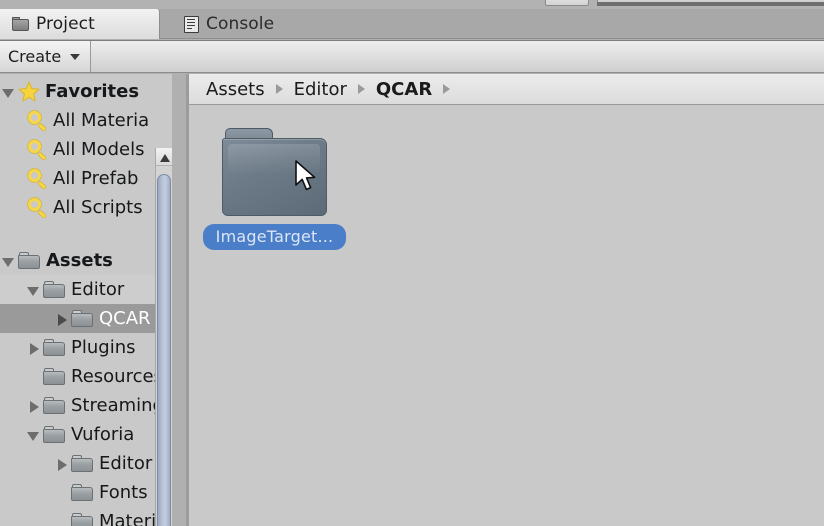  I want to click on tree-item-vuforia: Vuforia, so click(86, 434).